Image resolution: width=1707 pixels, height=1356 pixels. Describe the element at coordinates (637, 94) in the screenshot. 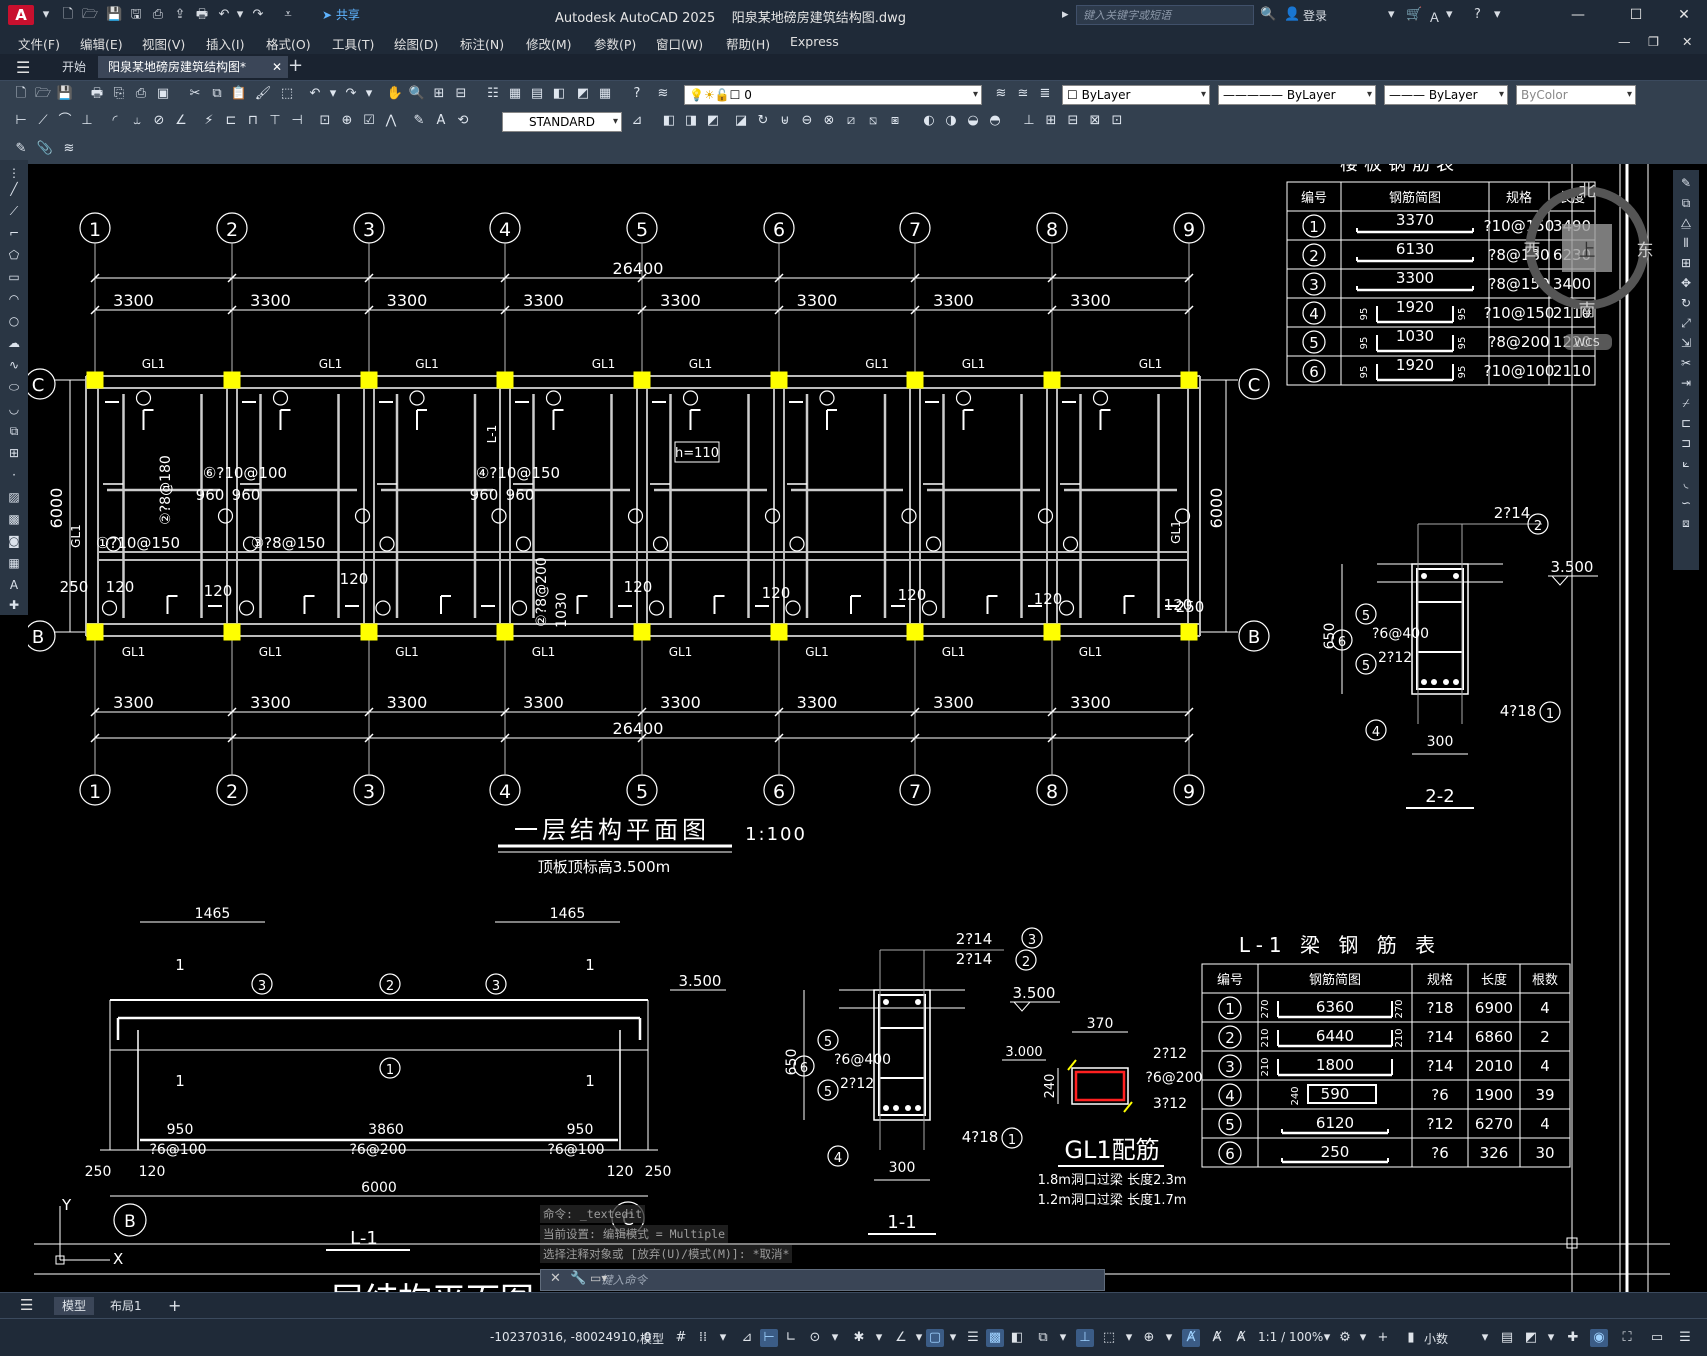

I see `help-icon: ?` at that location.